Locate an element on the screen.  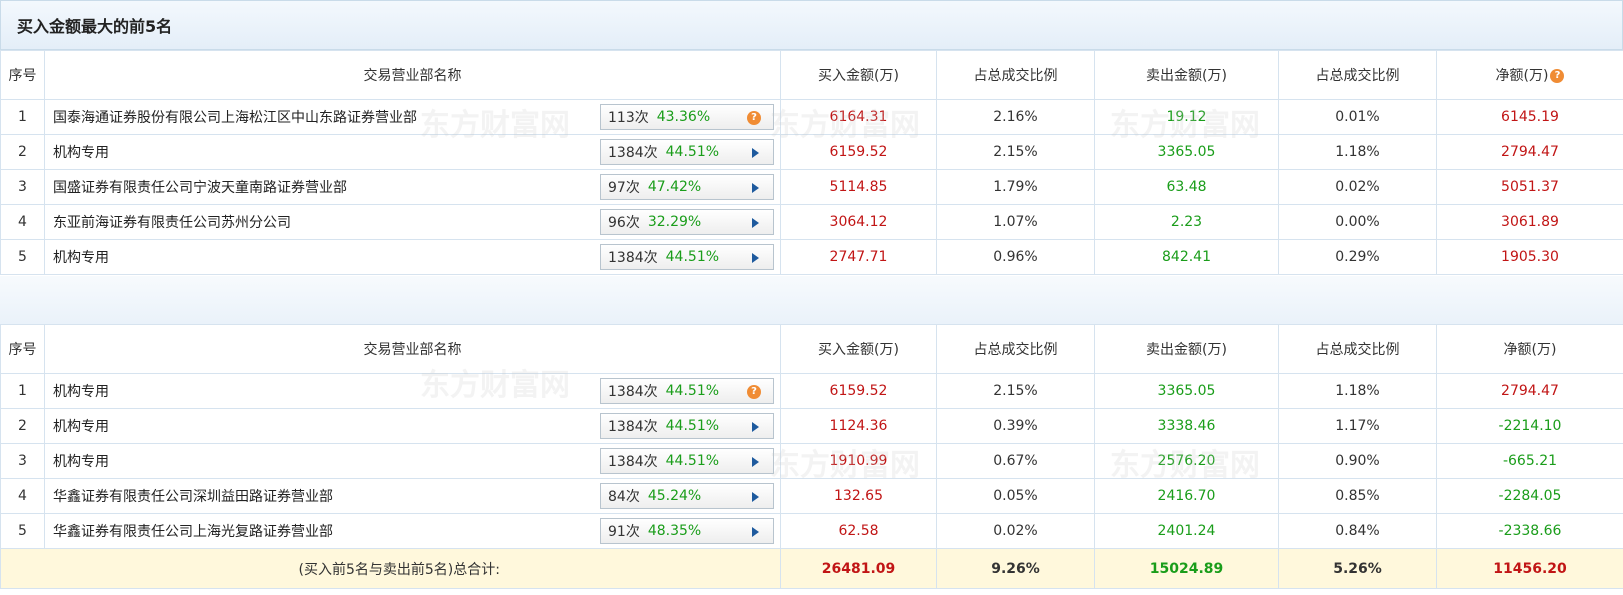
branch-stat-box: 91次 48.35% is located at coordinates (687, 531).